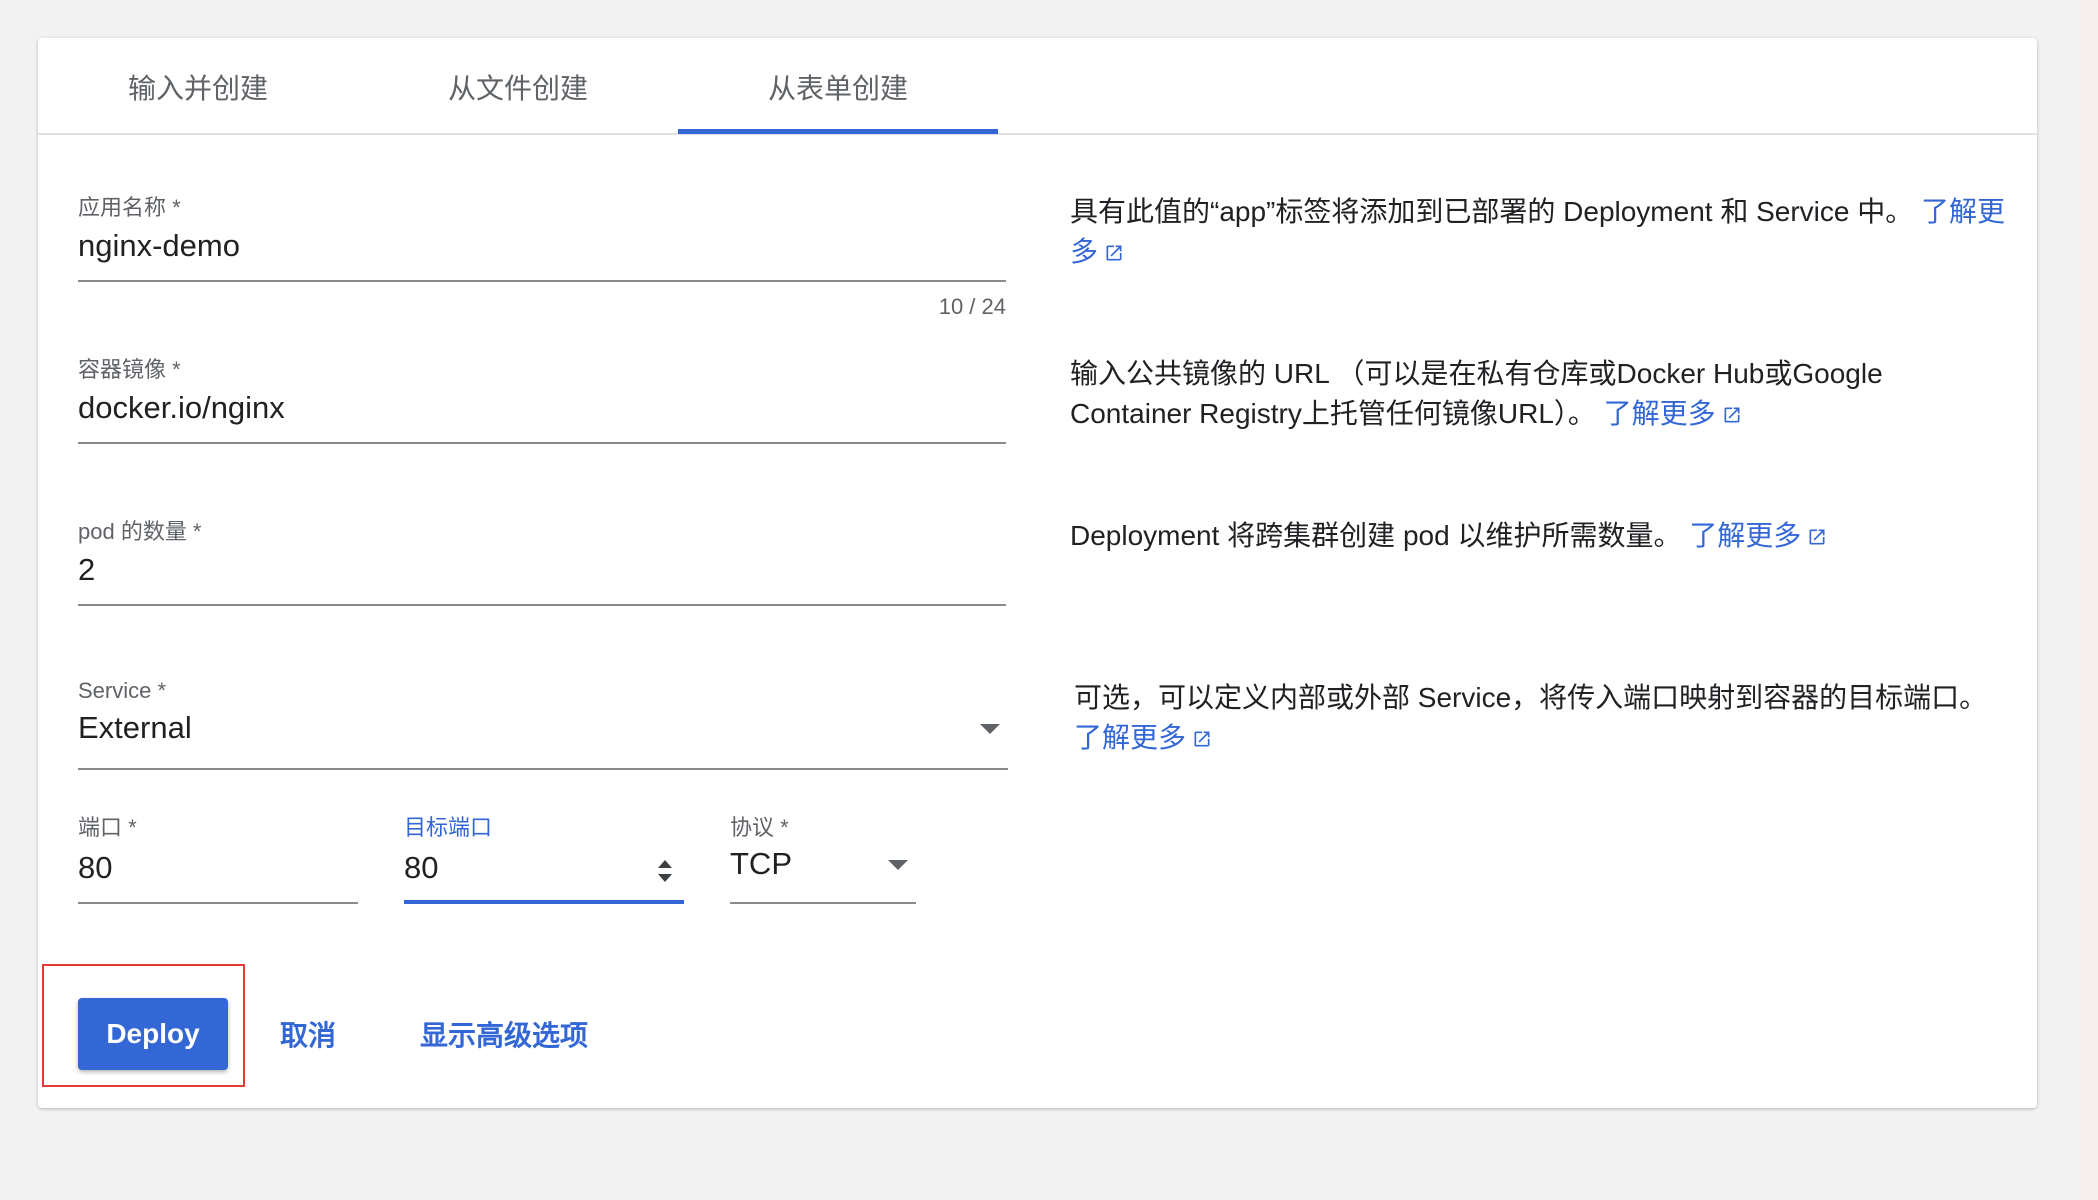 This screenshot has width=2098, height=1200. What do you see at coordinates (198, 86) in the screenshot?
I see `tab-input-and-create: 输入并创建` at bounding box center [198, 86].